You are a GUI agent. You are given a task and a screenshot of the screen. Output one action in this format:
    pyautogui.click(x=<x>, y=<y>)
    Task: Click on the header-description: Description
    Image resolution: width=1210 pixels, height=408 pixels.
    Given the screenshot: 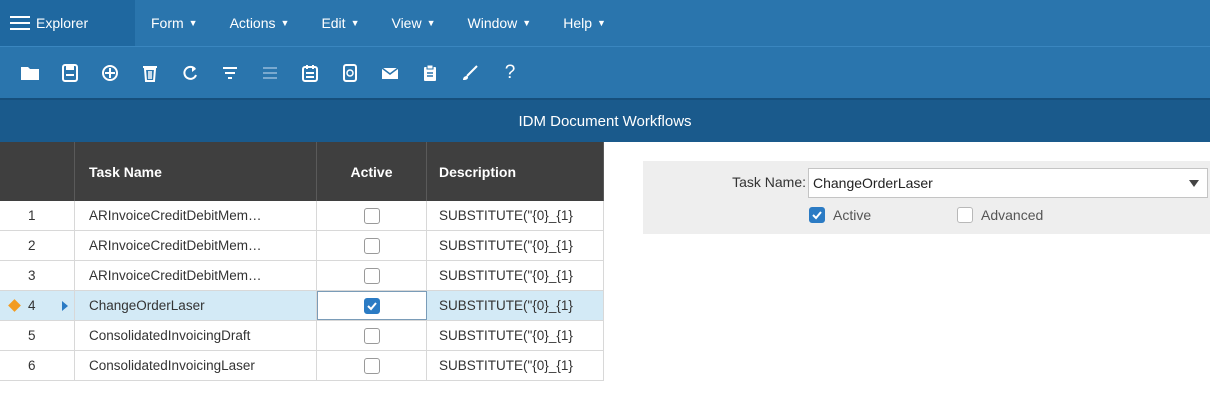 What is the action you would take?
    pyautogui.click(x=515, y=171)
    